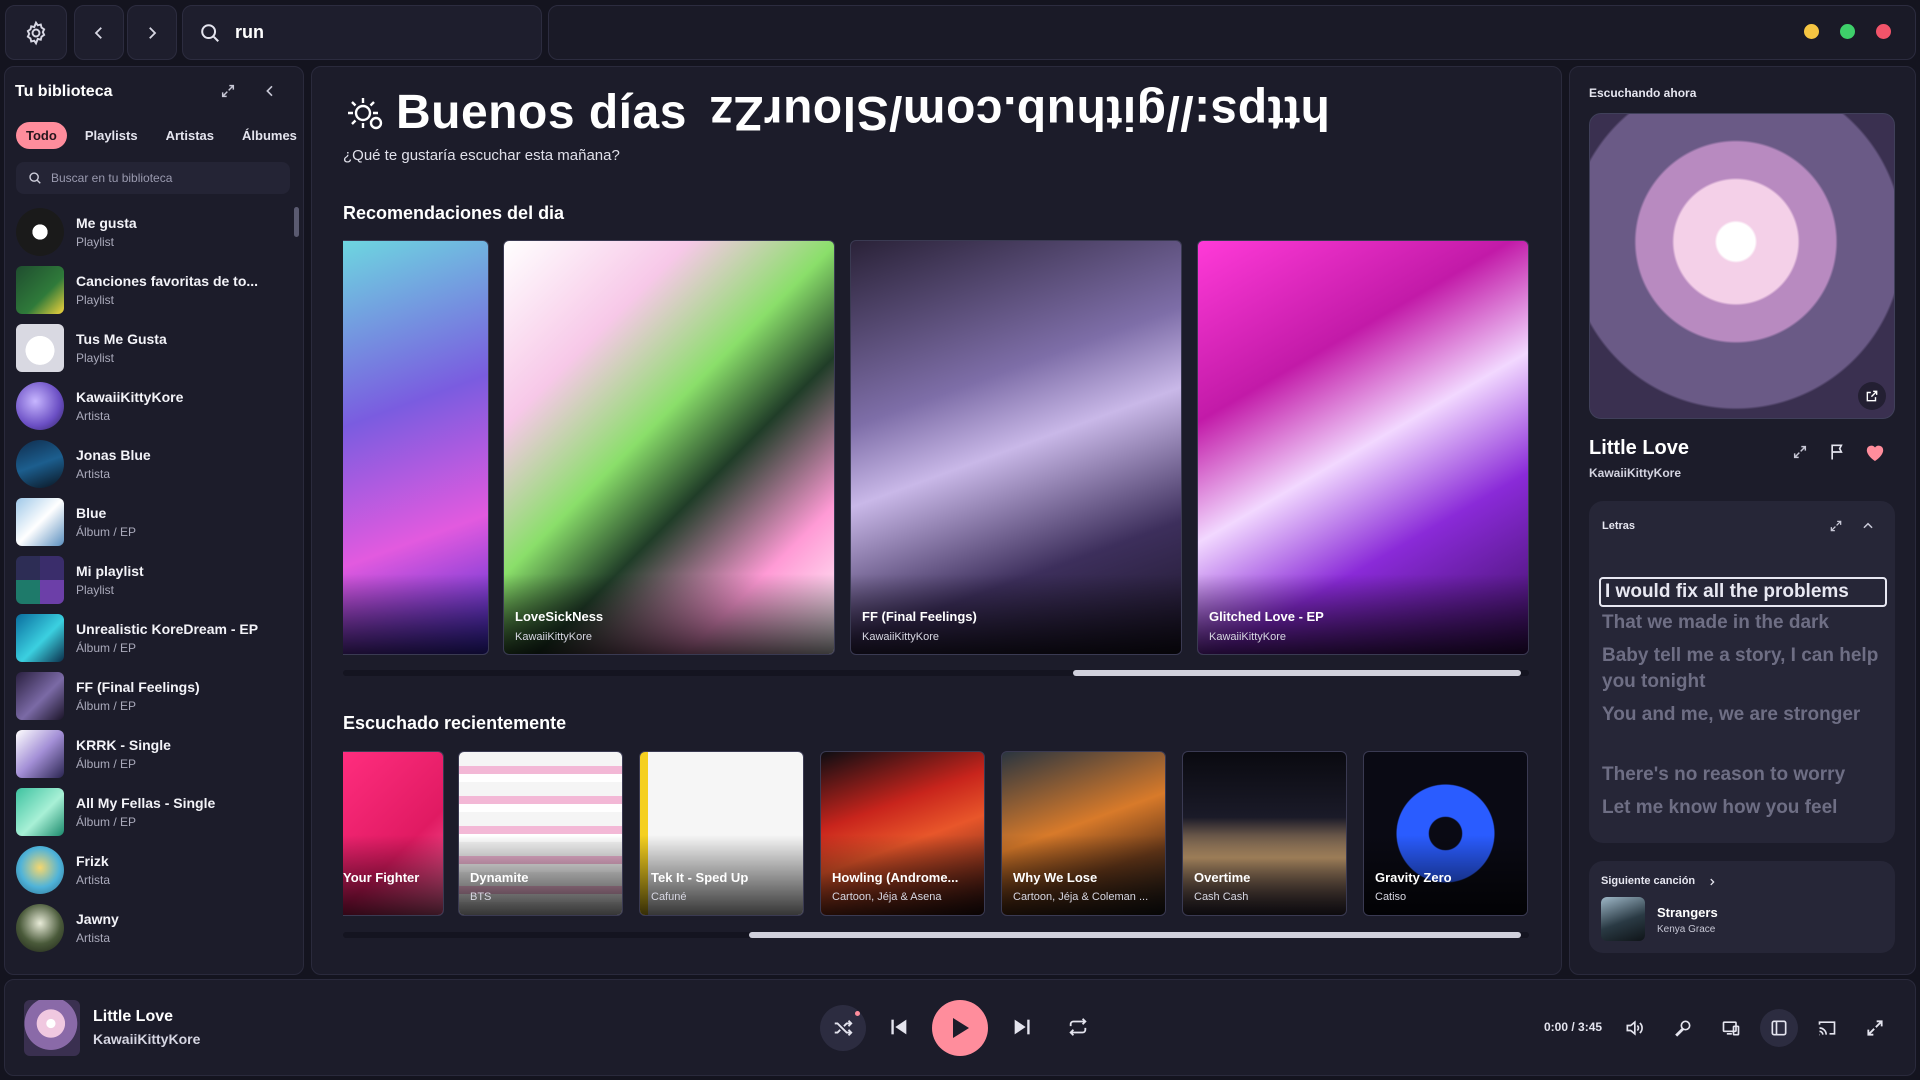 The image size is (1920, 1080). Describe the element at coordinates (936, 673) in the screenshot. I see `recommendations-scrollbar` at that location.